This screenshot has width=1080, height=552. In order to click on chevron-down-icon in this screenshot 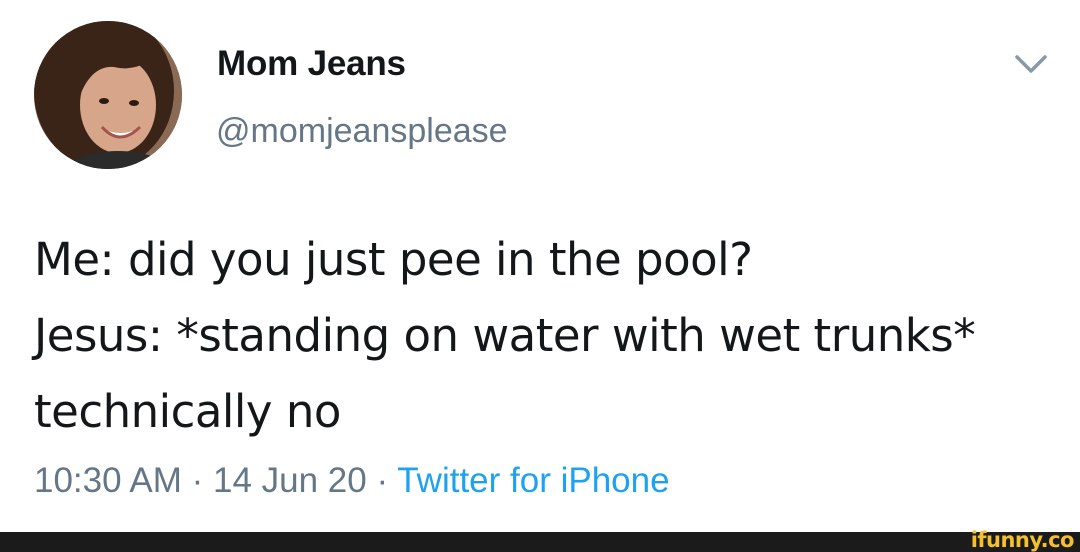, I will do `click(1031, 64)`.